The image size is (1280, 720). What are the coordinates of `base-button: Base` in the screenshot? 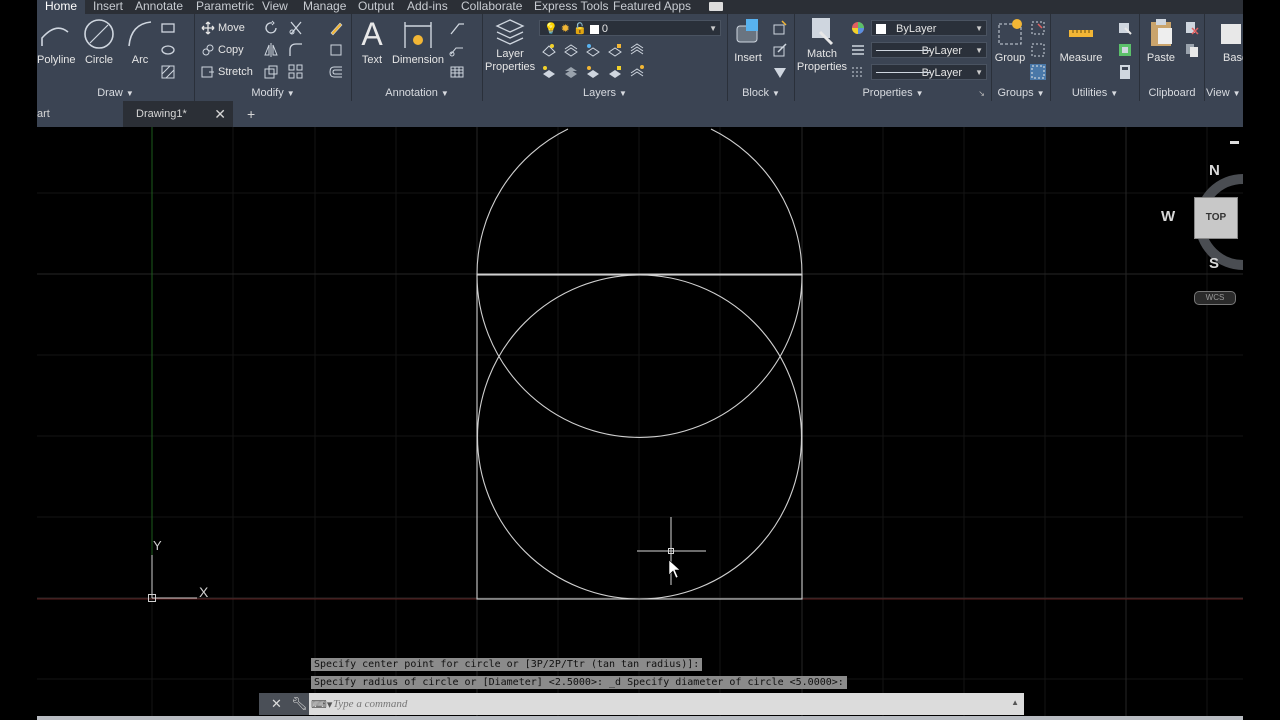 It's located at (1226, 40).